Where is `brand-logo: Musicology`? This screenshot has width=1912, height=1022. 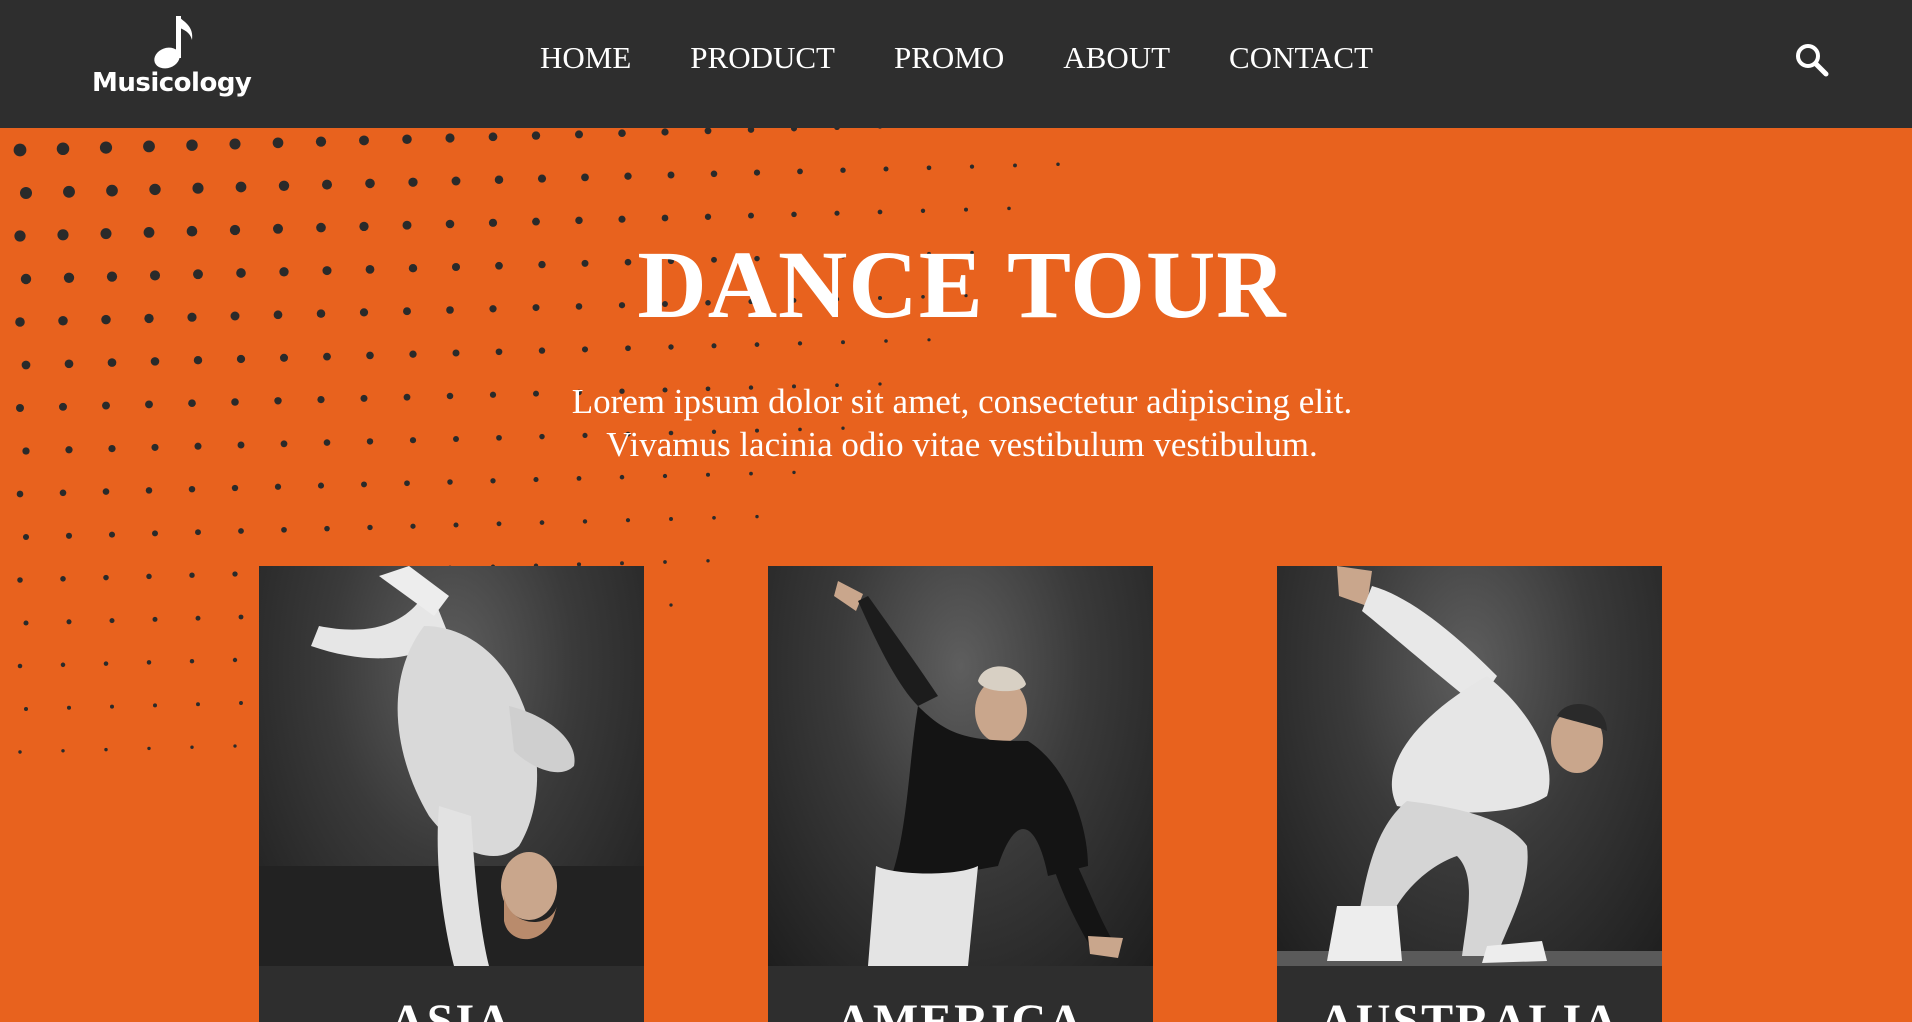
brand-logo: Musicology is located at coordinates (175, 62).